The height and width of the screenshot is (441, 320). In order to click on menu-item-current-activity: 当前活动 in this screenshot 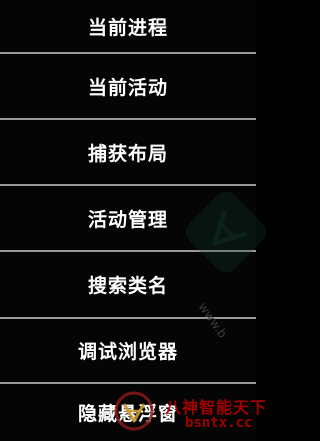, I will do `click(128, 87)`.